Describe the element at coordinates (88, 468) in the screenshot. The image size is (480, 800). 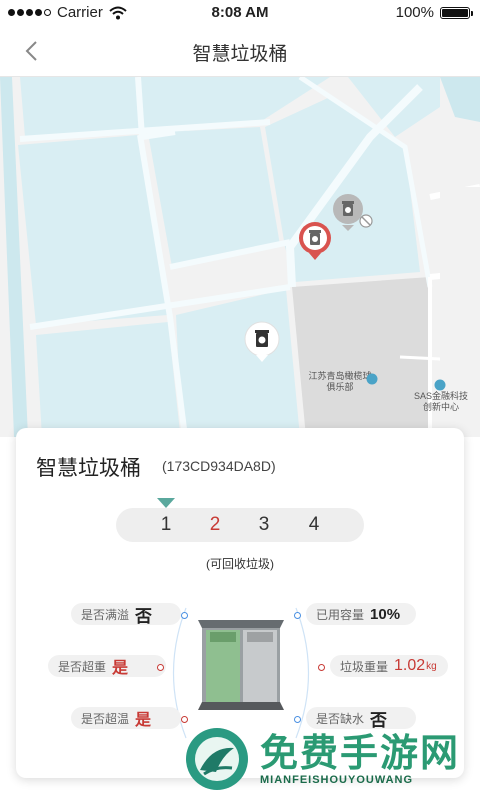
I see `bin-title: 智慧垃圾桶` at that location.